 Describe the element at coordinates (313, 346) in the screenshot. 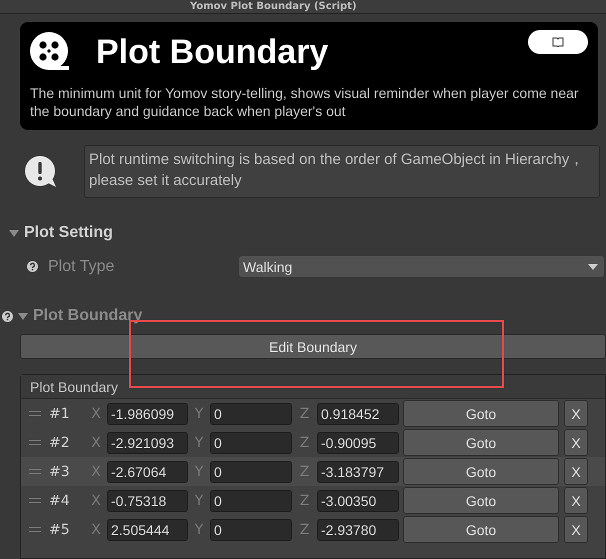

I see `edit-boundary-button: Edit Boundary` at that location.